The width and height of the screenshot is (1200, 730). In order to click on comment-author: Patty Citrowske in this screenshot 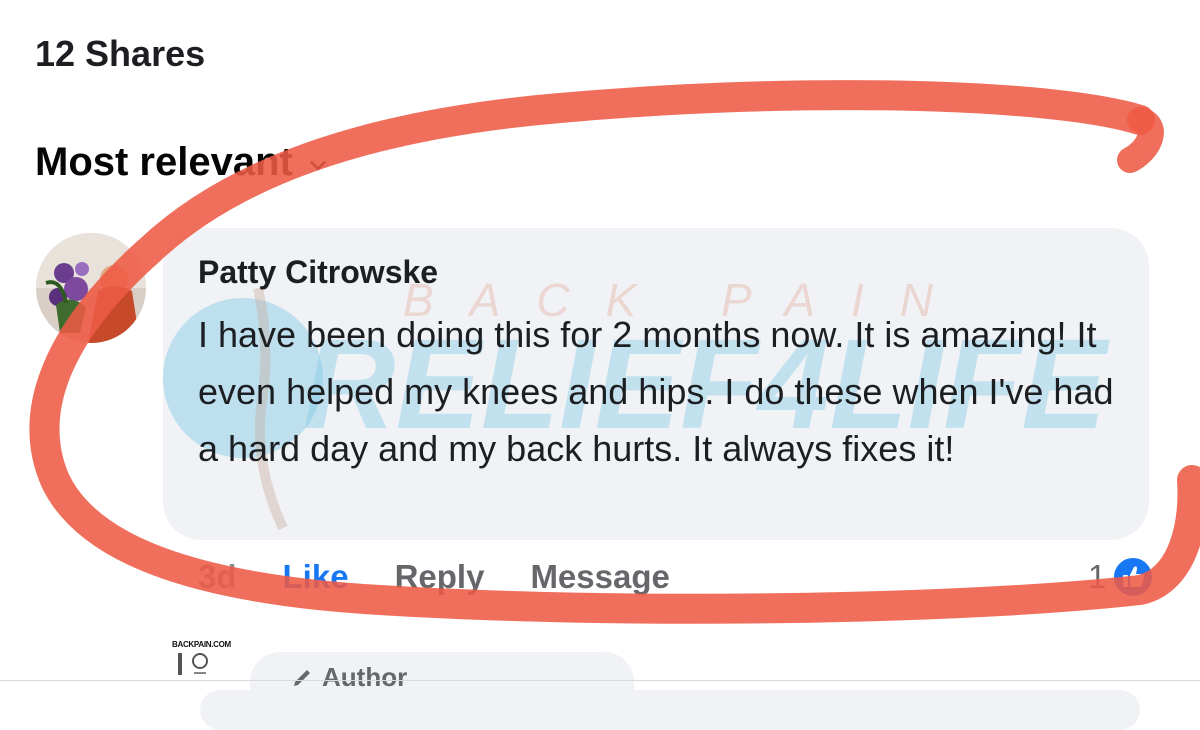, I will do `click(318, 272)`.